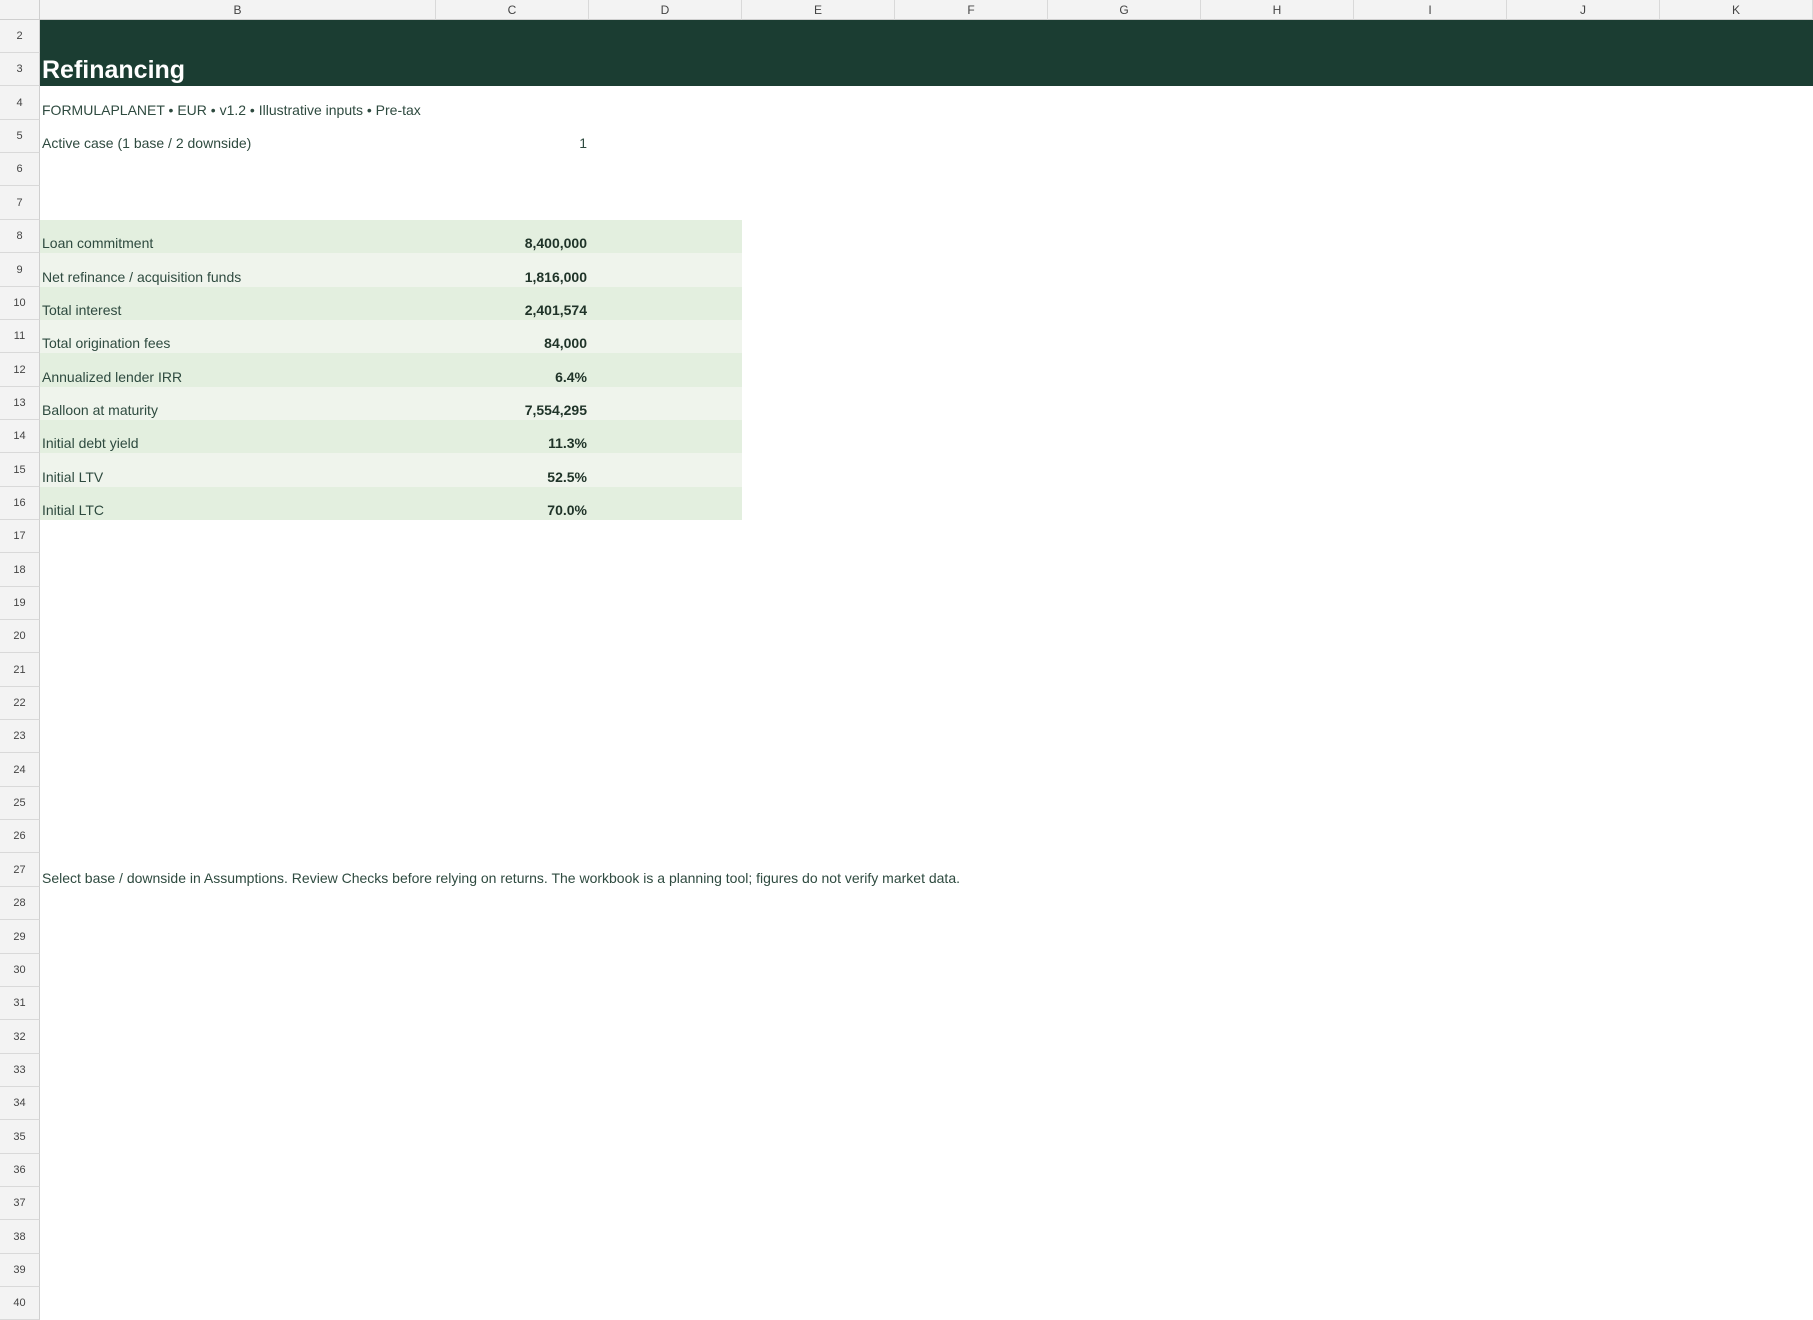 The height and width of the screenshot is (1320, 1813). Describe the element at coordinates (487, 277) in the screenshot. I see `metric-value-net-refinance: 1,816,000` at that location.